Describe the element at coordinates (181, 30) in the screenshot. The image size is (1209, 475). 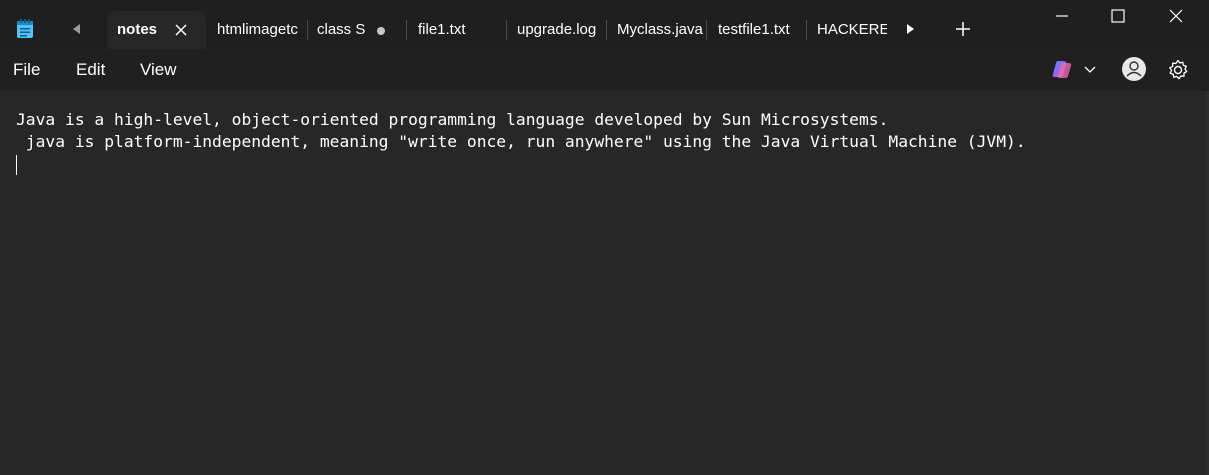
I see `close-icon` at that location.